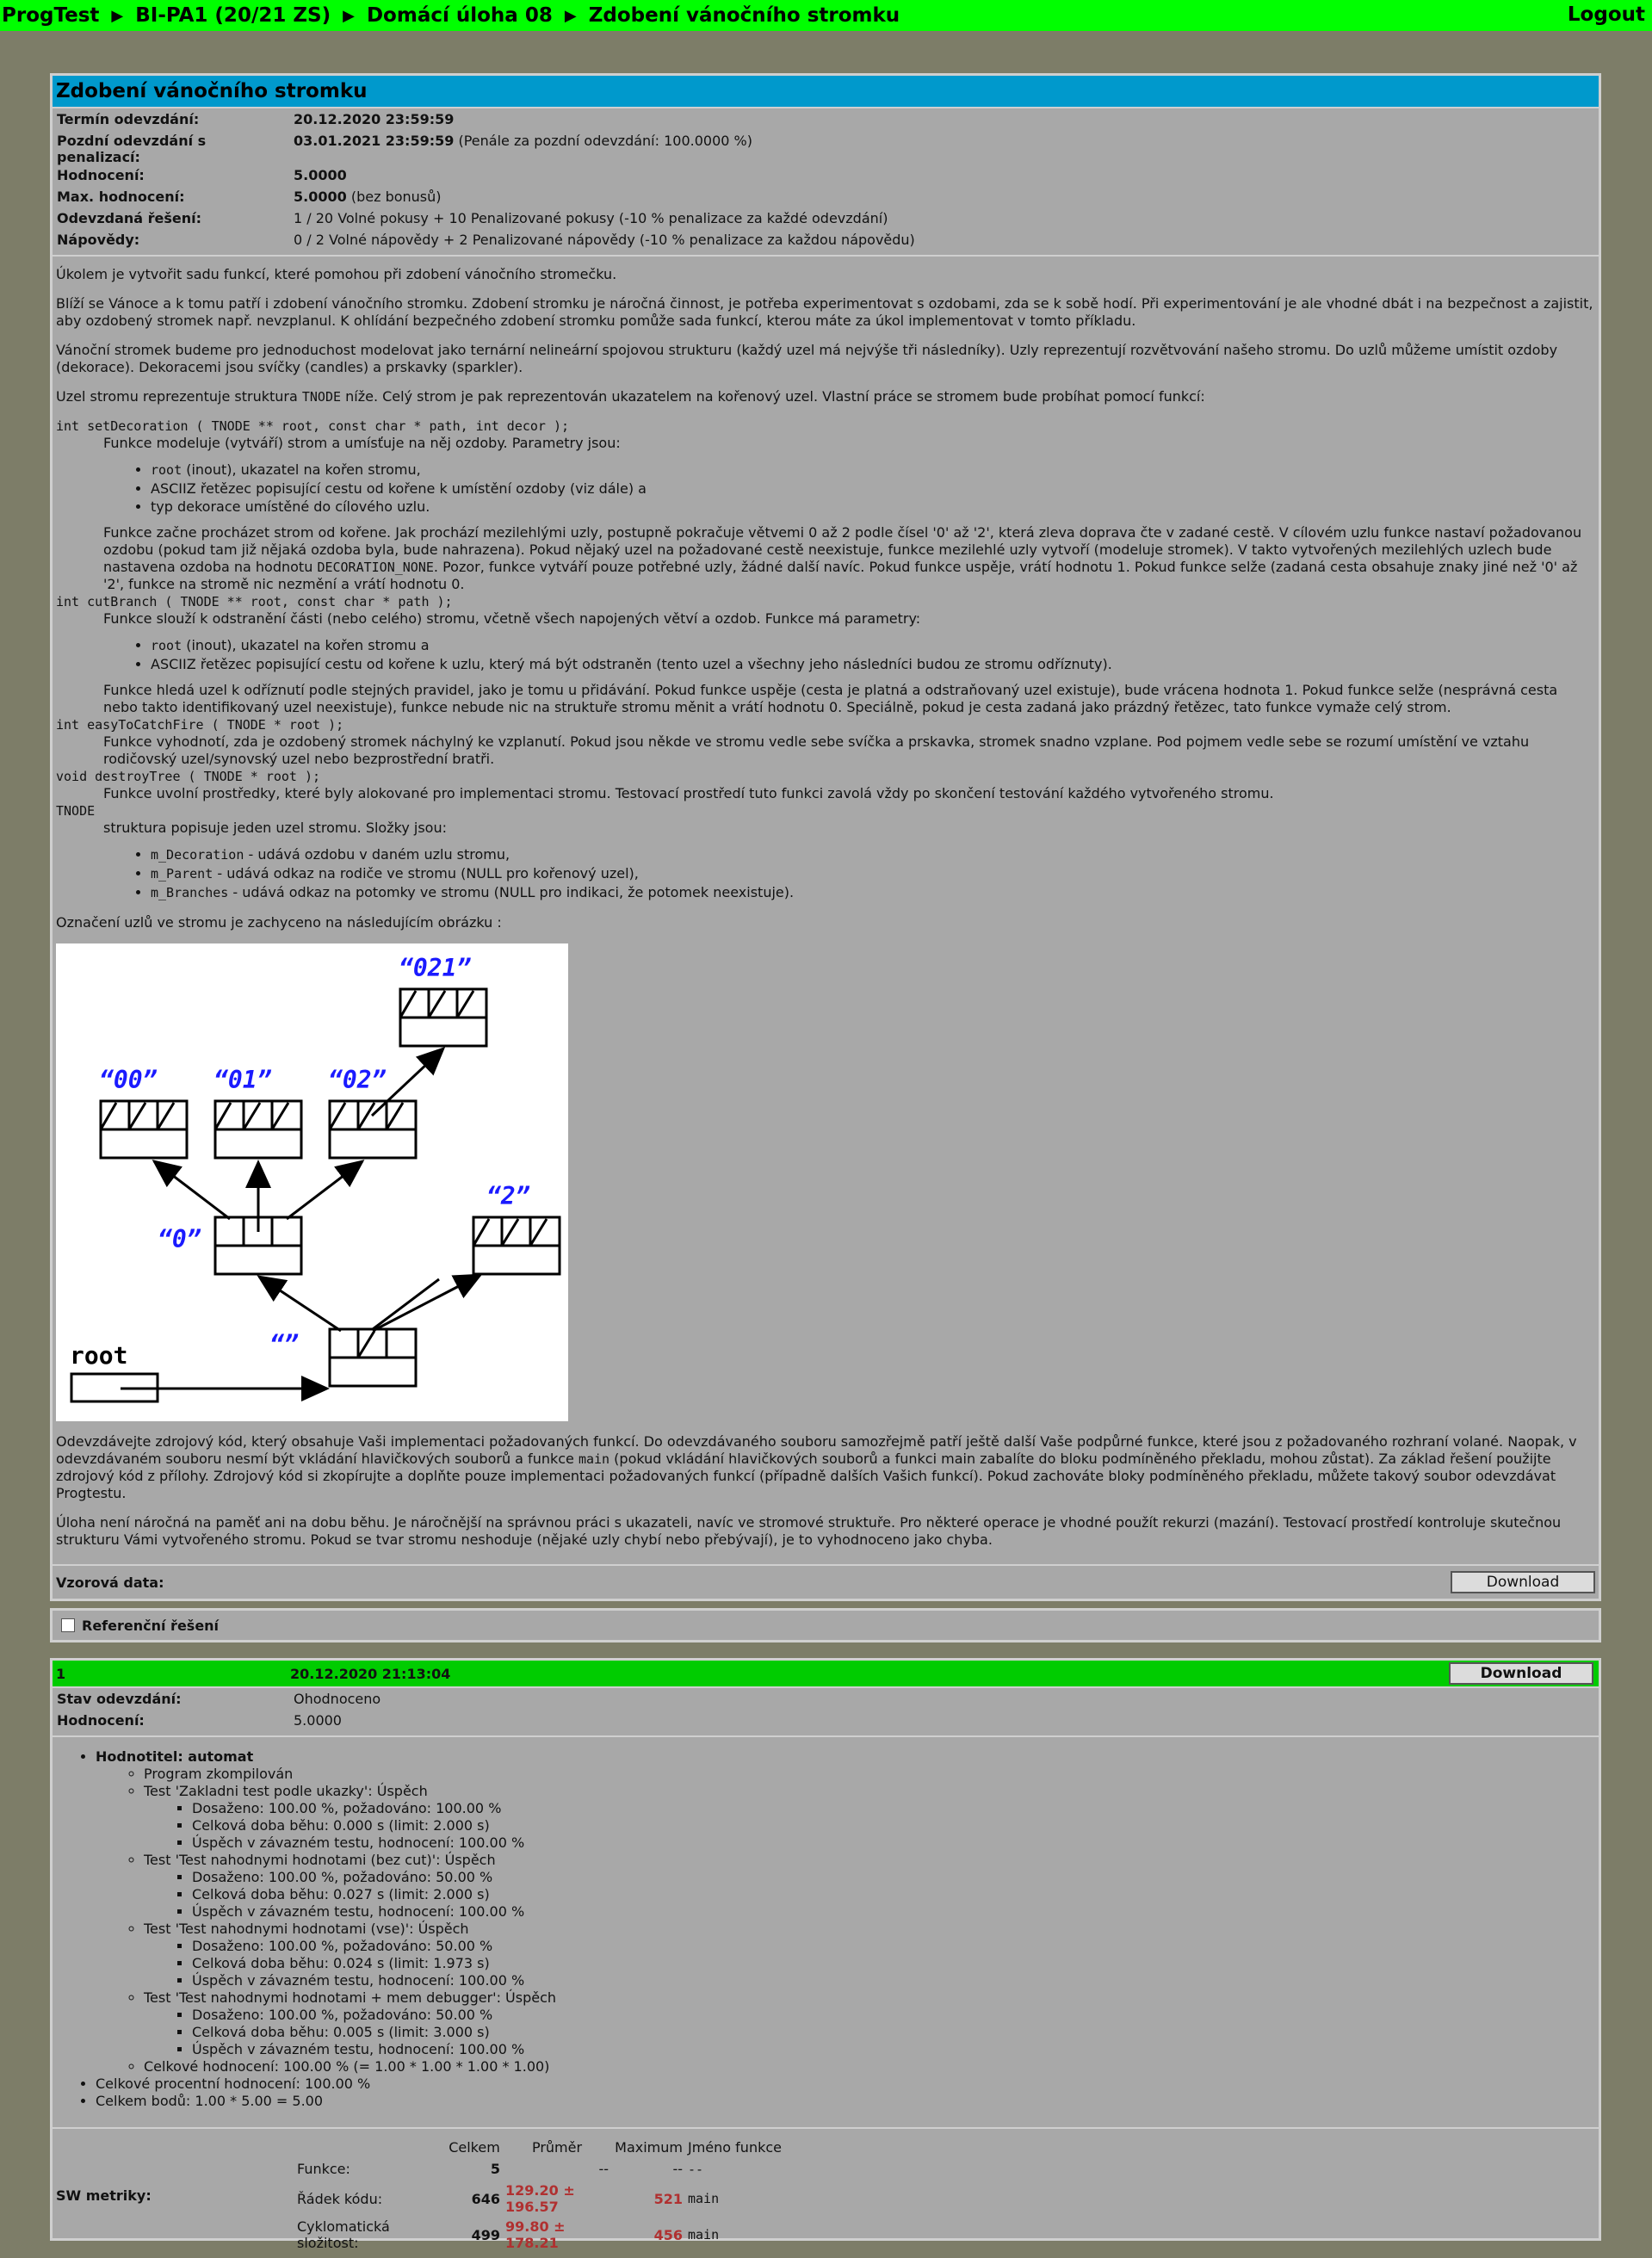 Image resolution: width=1652 pixels, height=2258 pixels. Describe the element at coordinates (101, 175) in the screenshot. I see `meta-label: Hodnocení:` at that location.